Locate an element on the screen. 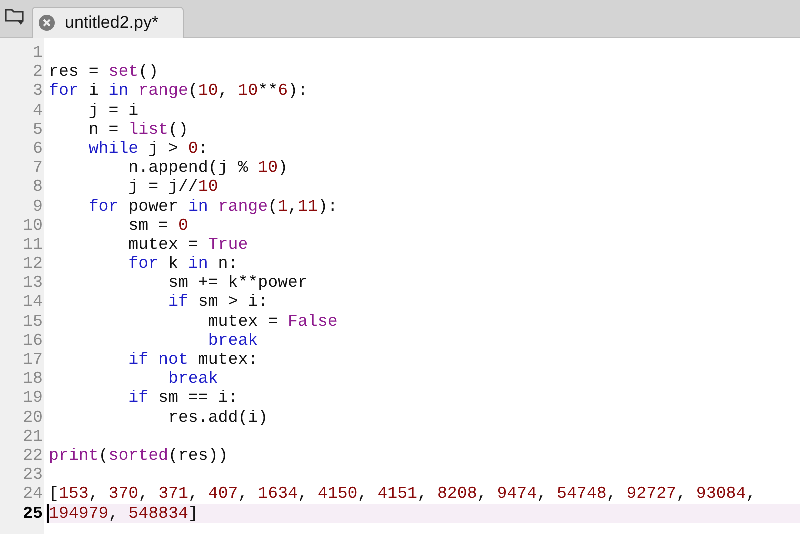 This screenshot has width=800, height=534. line-number: 7 is located at coordinates (38, 168).